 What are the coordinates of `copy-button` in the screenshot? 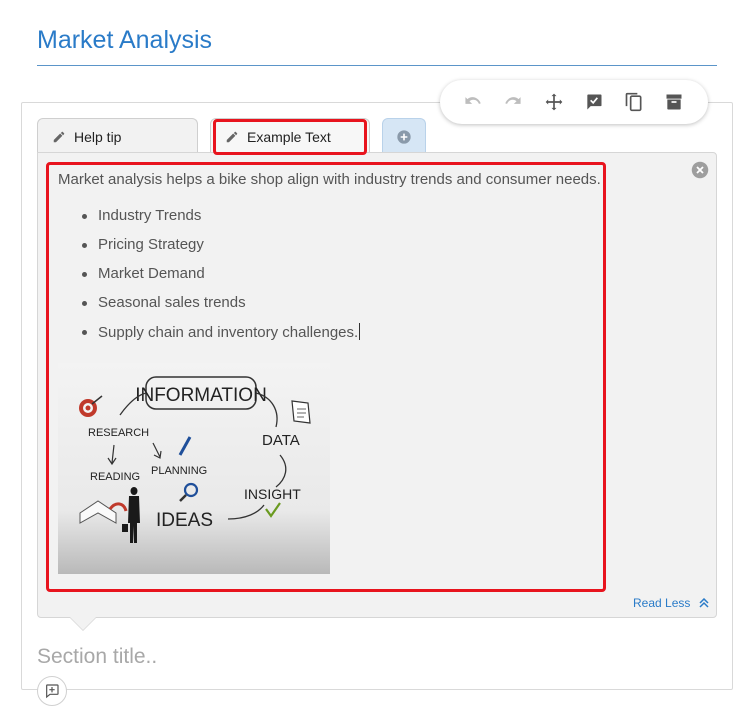 It's located at (634, 102).